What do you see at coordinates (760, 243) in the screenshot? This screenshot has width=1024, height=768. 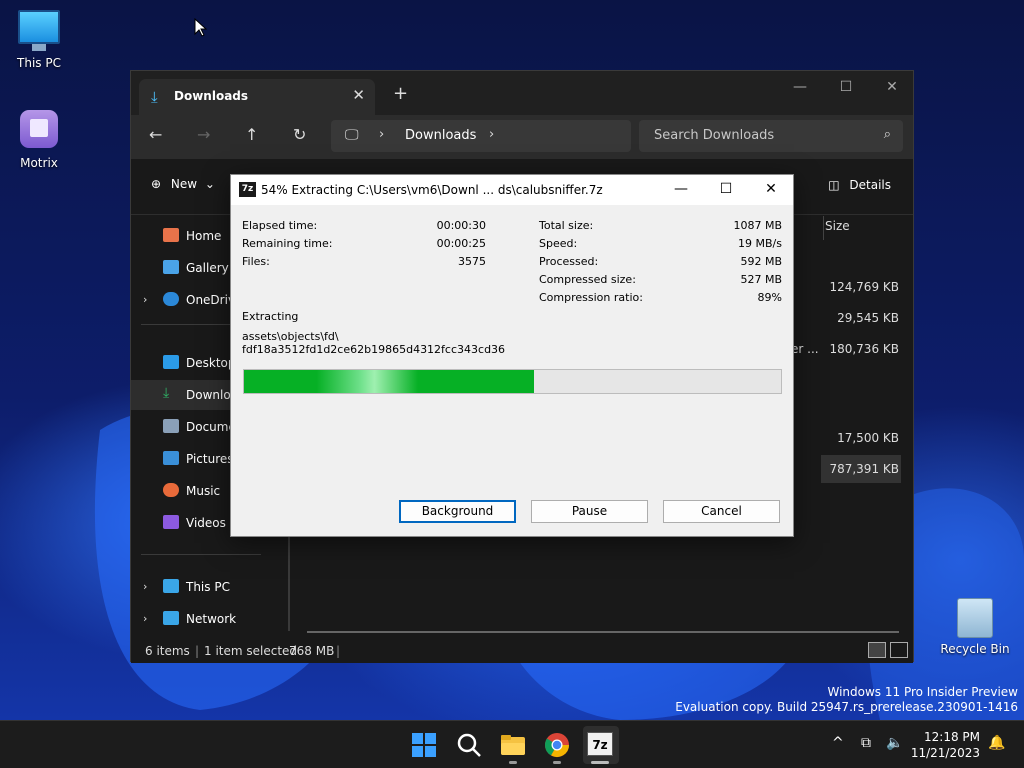 I see `speed-value: 19 MB/s` at bounding box center [760, 243].